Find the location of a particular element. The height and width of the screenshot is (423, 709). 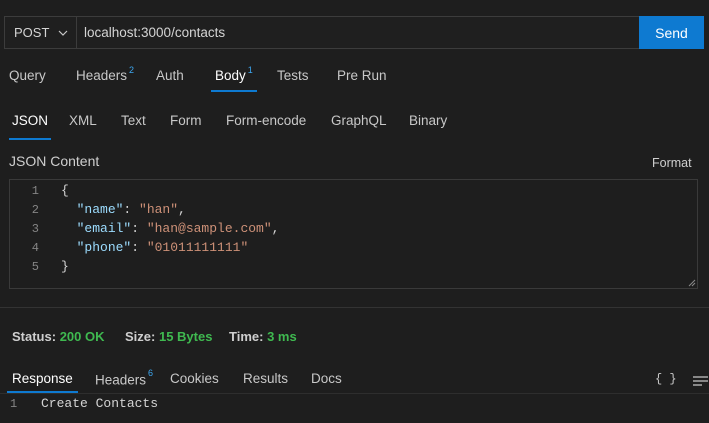

body-tab-json: JSON is located at coordinates (30, 126).